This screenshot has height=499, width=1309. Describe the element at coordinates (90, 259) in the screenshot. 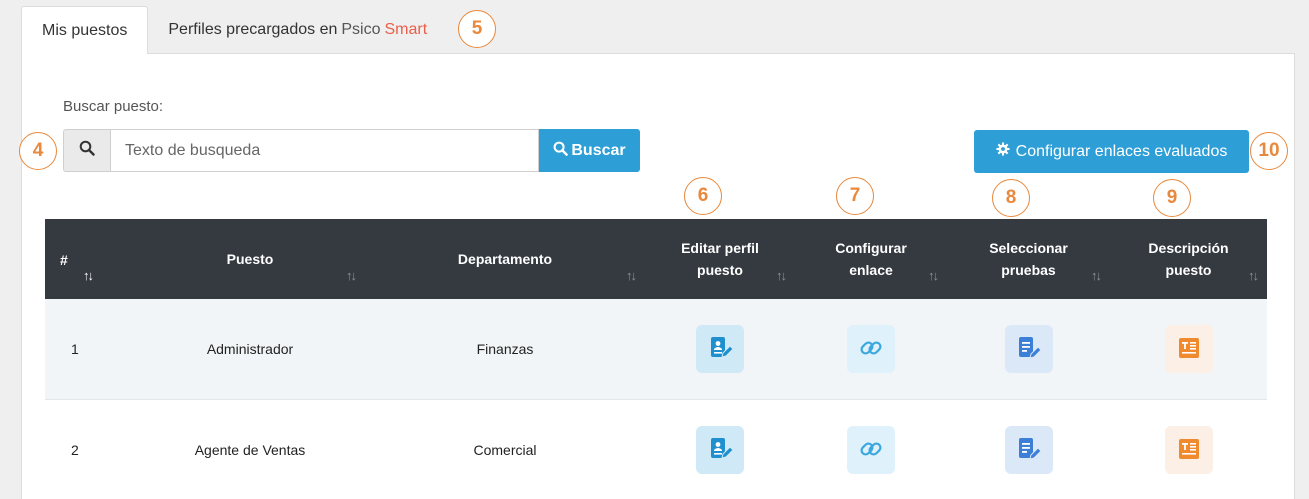

I see `column-header-number: # ↑↓` at that location.